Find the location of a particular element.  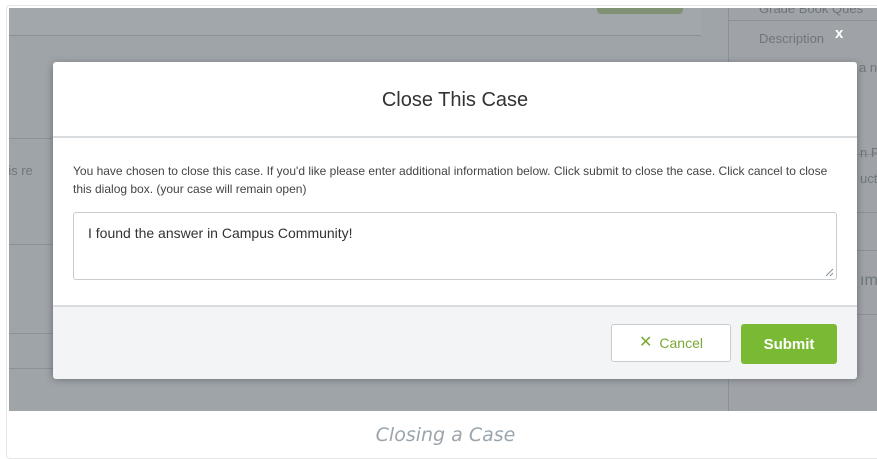

cancel-button: ✕ Cancel is located at coordinates (671, 343).